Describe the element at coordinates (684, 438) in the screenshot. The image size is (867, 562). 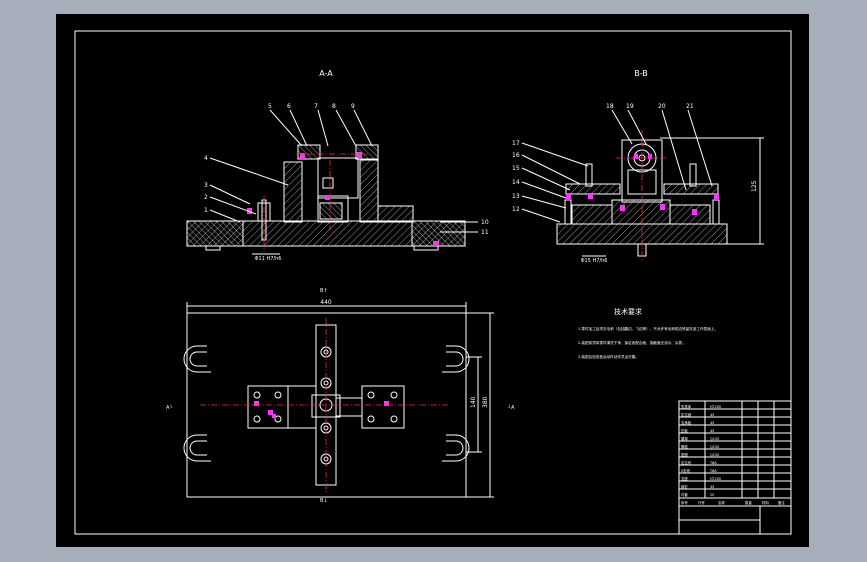
I see `tb-row-5-name: 螺母` at that location.